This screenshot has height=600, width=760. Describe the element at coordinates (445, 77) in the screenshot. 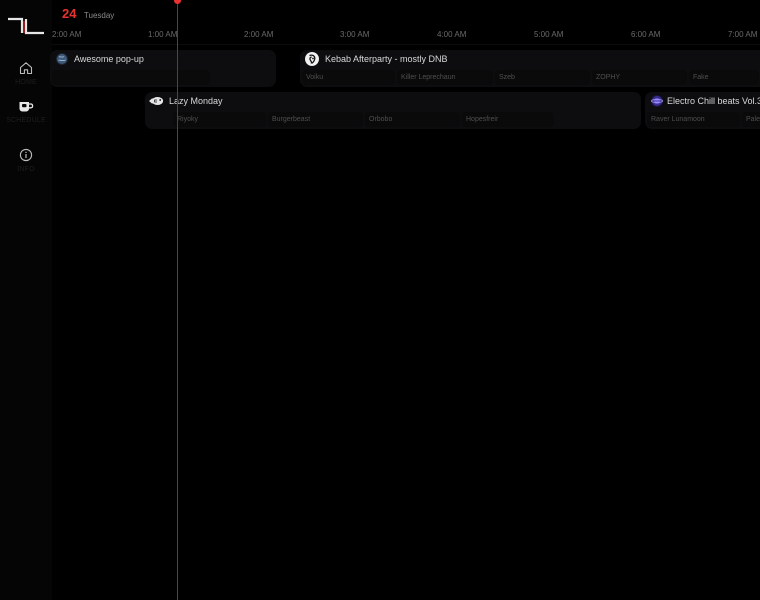

I see `dj-slot: Killer Leprechaun` at that location.